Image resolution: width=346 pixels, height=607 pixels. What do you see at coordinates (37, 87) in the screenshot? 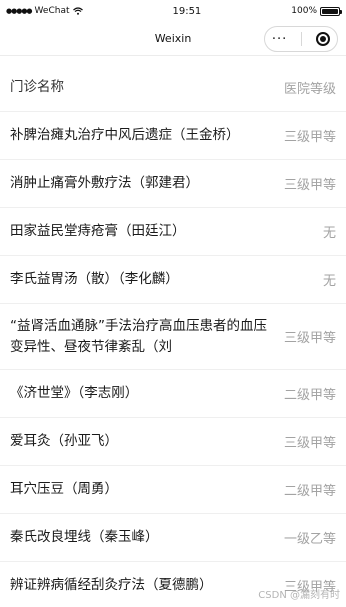
I see `header-name: 门诊名称` at bounding box center [37, 87].